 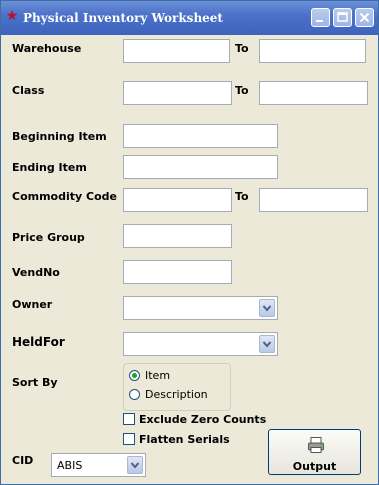 What do you see at coordinates (313, 200) in the screenshot?
I see `commodity-code-to-input` at bounding box center [313, 200].